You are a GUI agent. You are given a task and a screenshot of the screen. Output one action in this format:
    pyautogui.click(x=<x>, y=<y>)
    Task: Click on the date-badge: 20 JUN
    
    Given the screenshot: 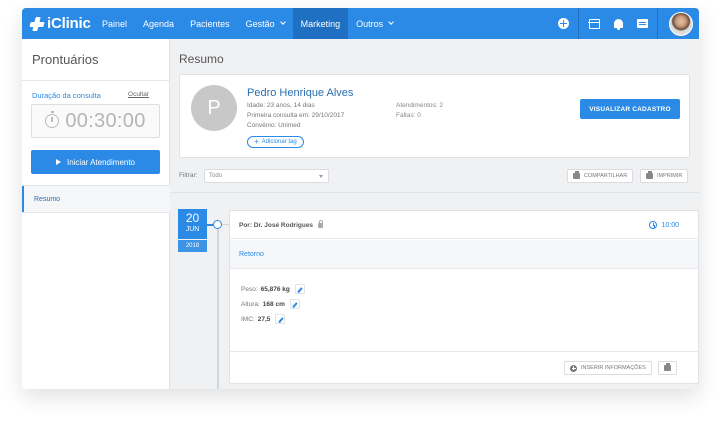 What is the action you would take?
    pyautogui.click(x=192, y=224)
    